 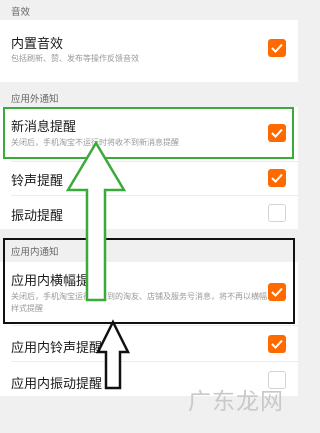 I want to click on watermark: 广东龙网, so click(x=236, y=402).